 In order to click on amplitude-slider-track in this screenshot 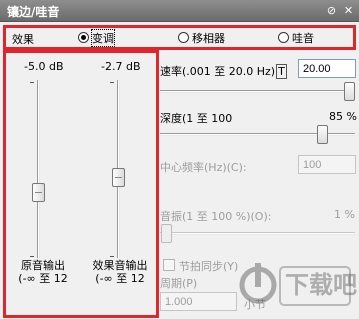, I will do `click(257, 233)`.